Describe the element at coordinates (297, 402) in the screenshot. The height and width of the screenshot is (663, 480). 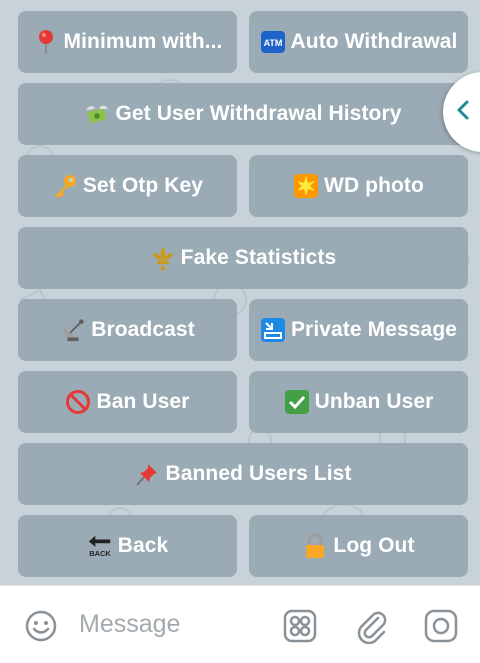
I see `check-mark-button-icon` at that location.